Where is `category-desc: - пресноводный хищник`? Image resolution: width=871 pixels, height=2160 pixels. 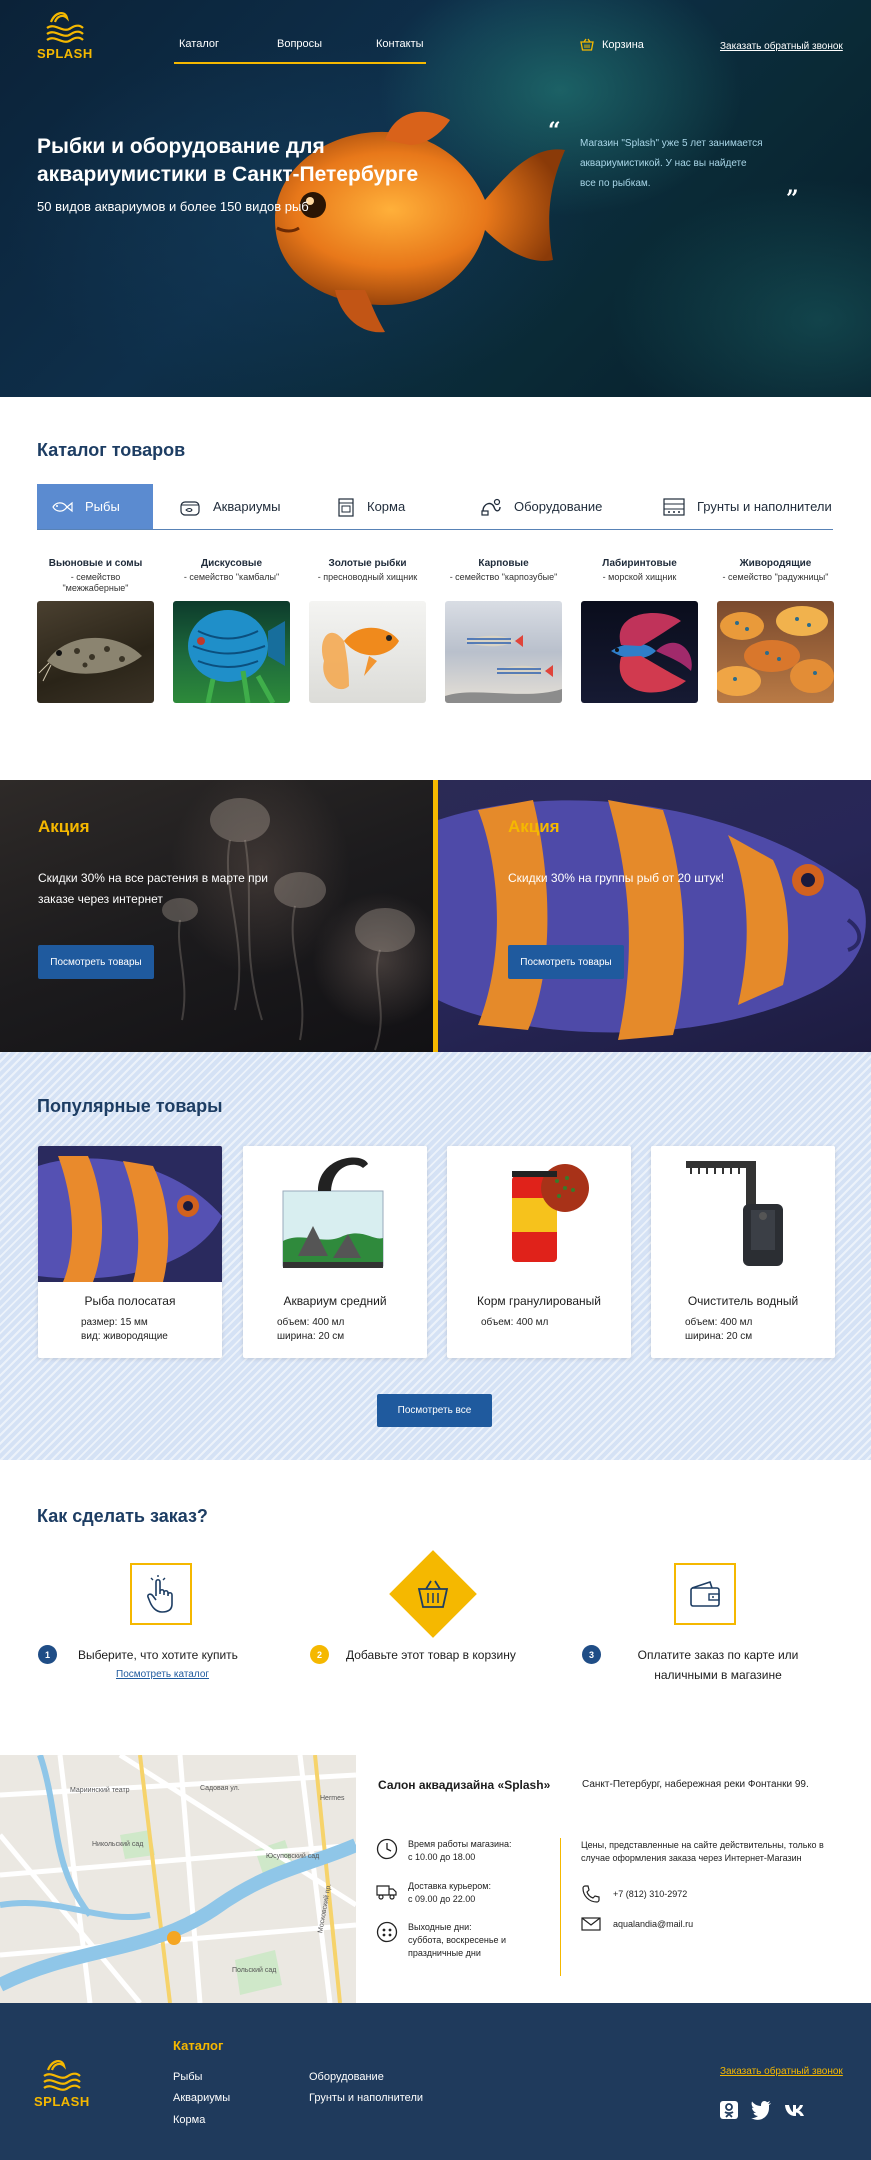 category-desc: - пресноводный хищник is located at coordinates (367, 577).